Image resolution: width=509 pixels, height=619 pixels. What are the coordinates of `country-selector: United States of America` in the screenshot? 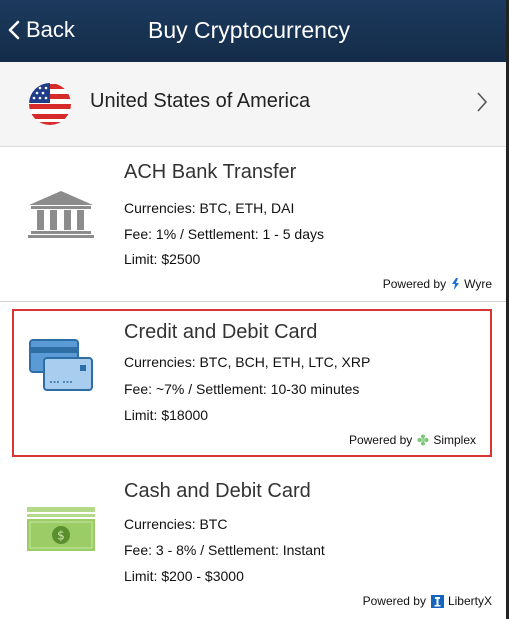 It's located at (253, 104).